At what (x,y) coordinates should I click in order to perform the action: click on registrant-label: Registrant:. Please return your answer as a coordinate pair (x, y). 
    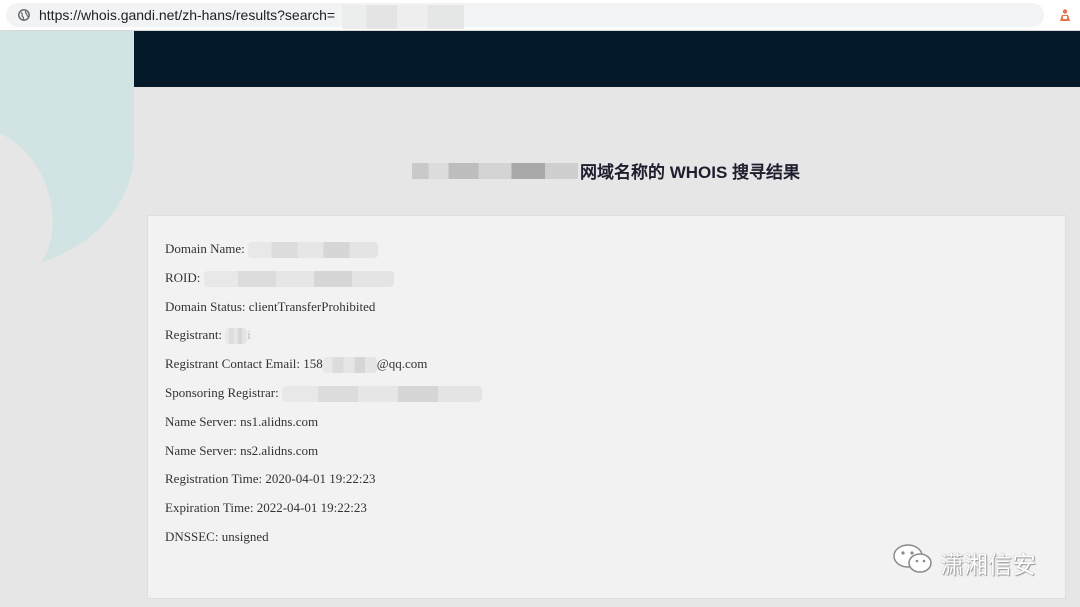
    Looking at the image, I should click on (194, 335).